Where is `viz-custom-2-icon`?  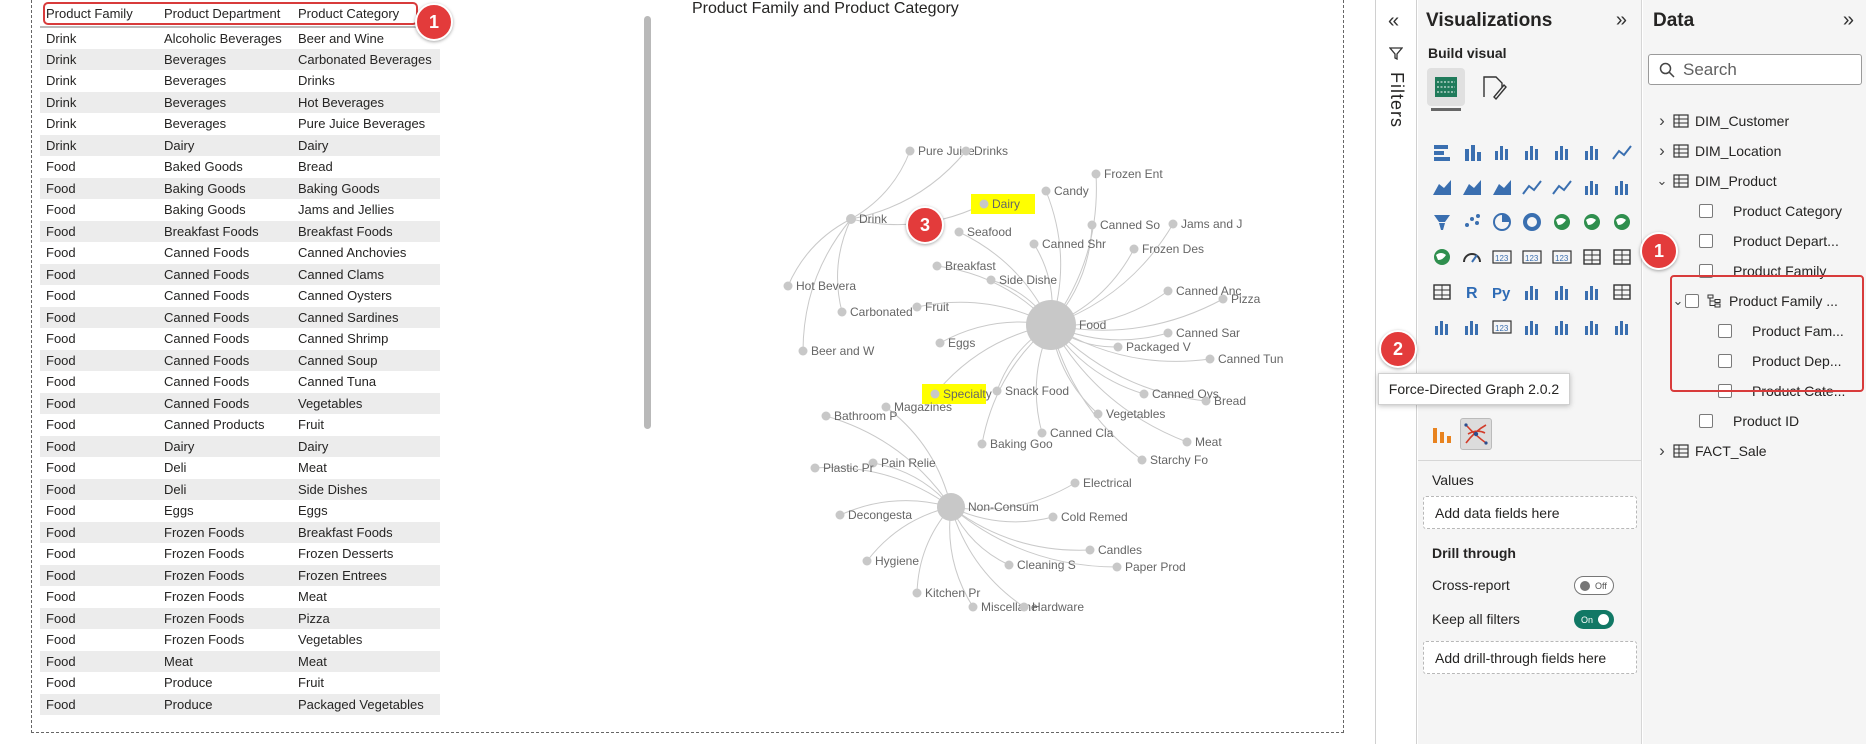 viz-custom-2-icon is located at coordinates (1562, 326).